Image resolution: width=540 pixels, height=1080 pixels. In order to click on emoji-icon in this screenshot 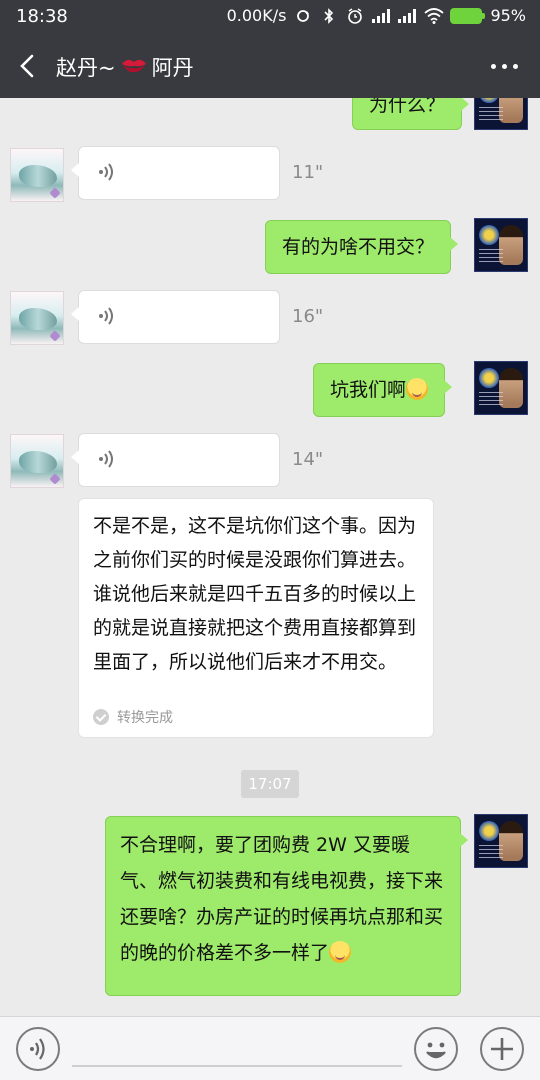, I will do `click(436, 1049)`.